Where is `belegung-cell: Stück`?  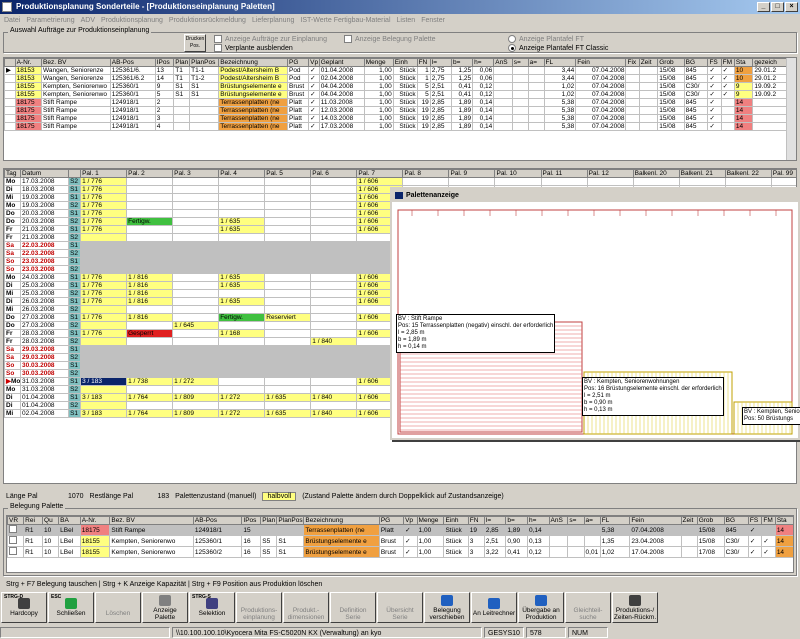
belegung-cell: Stück is located at coordinates (456, 530).